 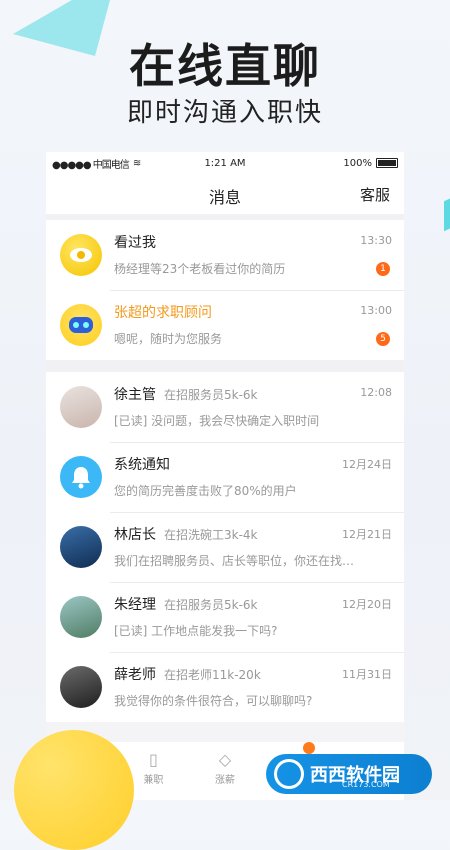 What do you see at coordinates (224, 197) in the screenshot?
I see `page-title: 消息` at bounding box center [224, 197].